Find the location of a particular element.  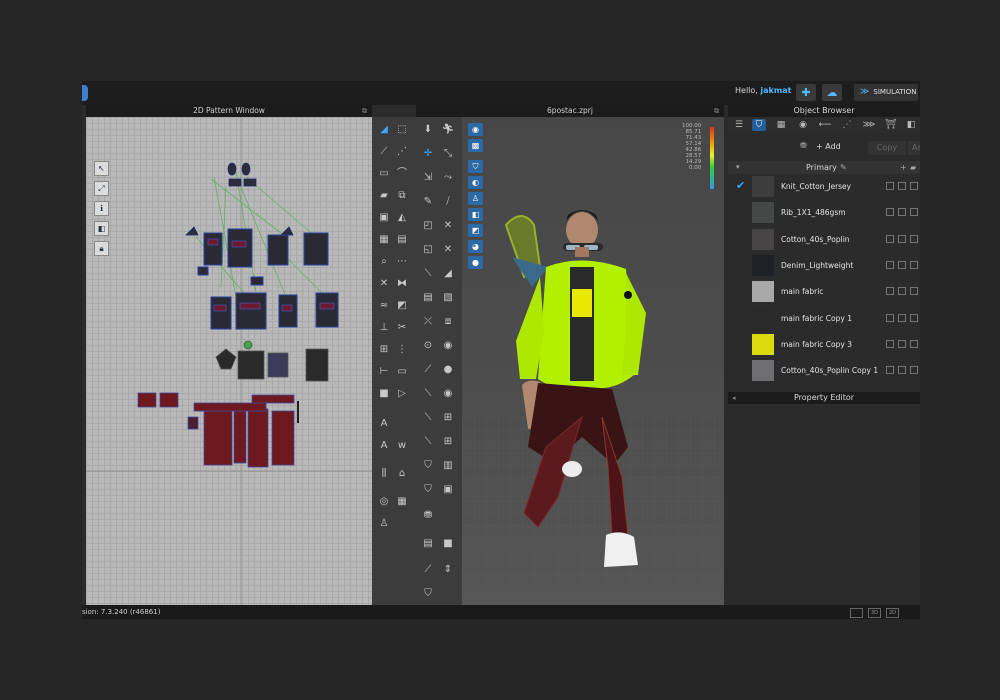

fit-avatar-icon: ⛉ is located at coordinates (428, 594).